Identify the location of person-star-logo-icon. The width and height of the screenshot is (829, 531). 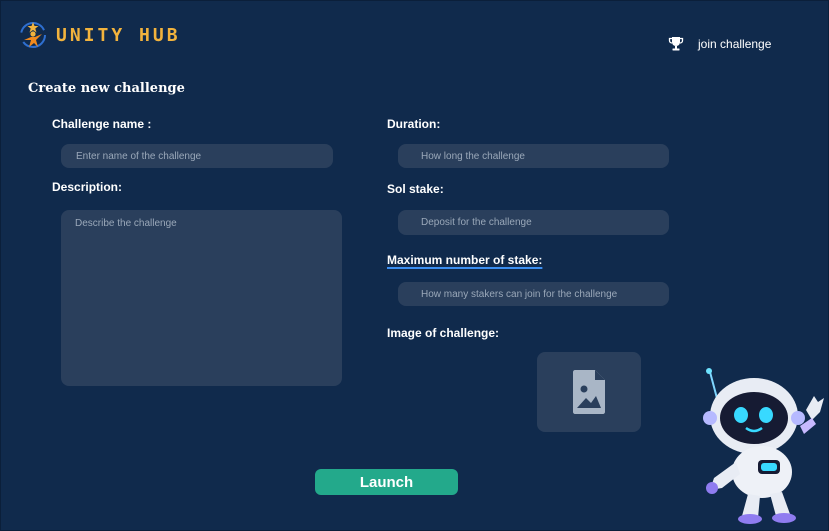
(33, 35).